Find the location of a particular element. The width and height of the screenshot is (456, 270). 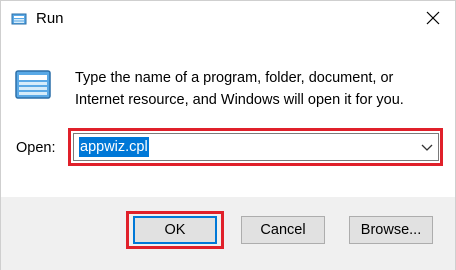

ok-button: OK is located at coordinates (175, 230).